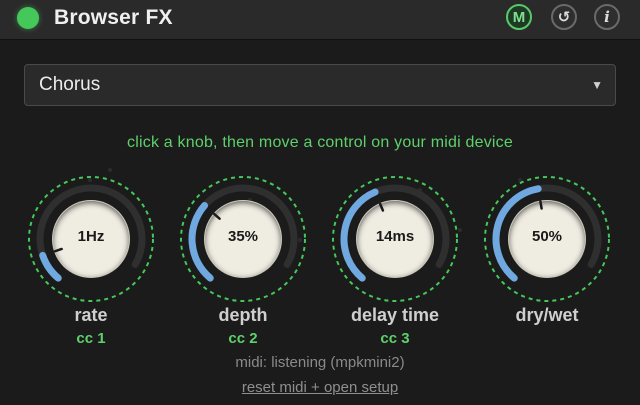 The image size is (640, 405). I want to click on chevron-down-icon: ▼, so click(597, 85).